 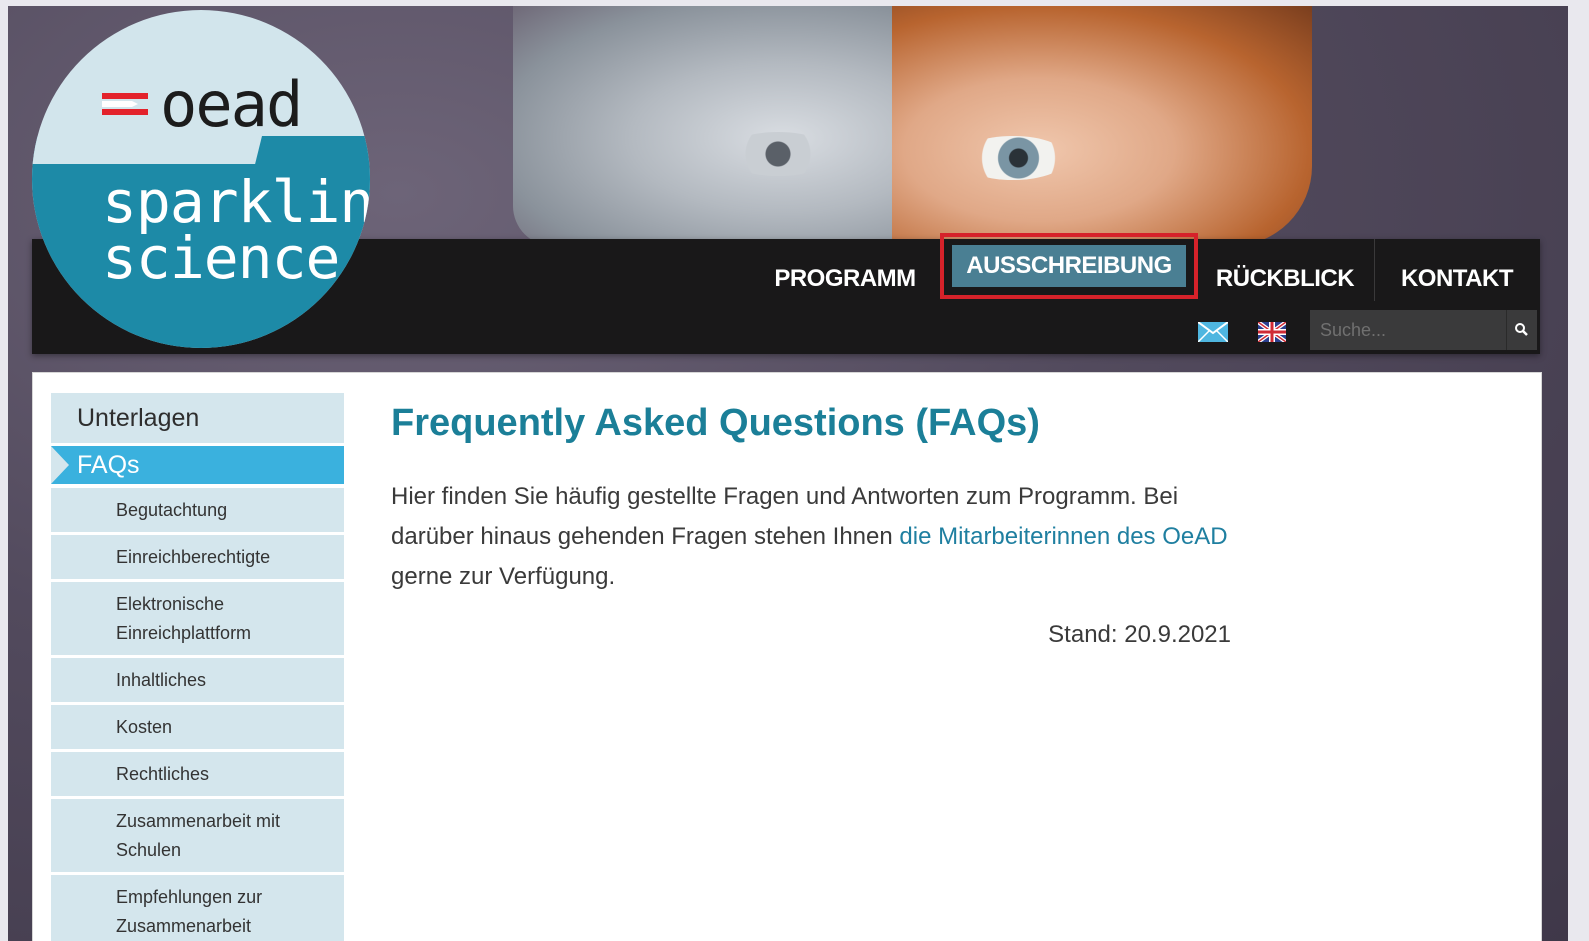 I want to click on nav-item-rueckblick: RÜCKBLICK, so click(x=1285, y=279).